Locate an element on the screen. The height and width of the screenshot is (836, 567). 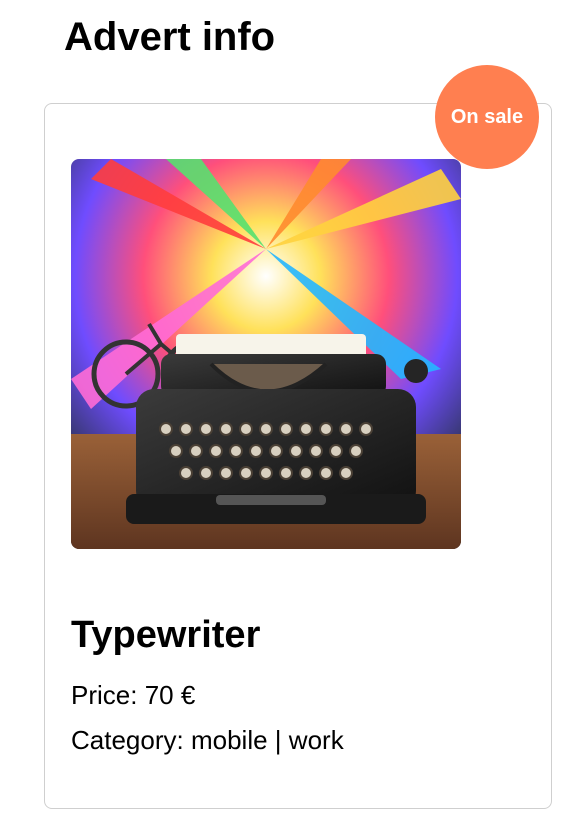
sale-badge: On sale is located at coordinates (487, 117).